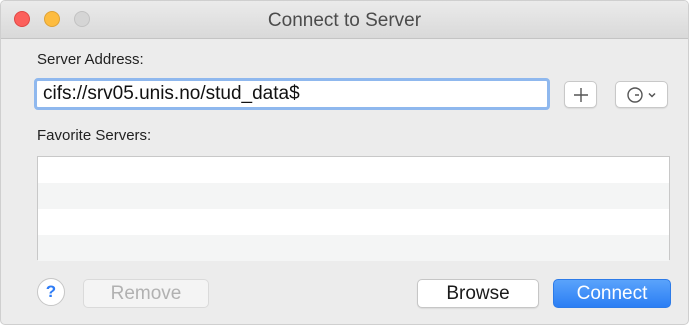 The image size is (689, 325). I want to click on connect-button: Connect, so click(612, 293).